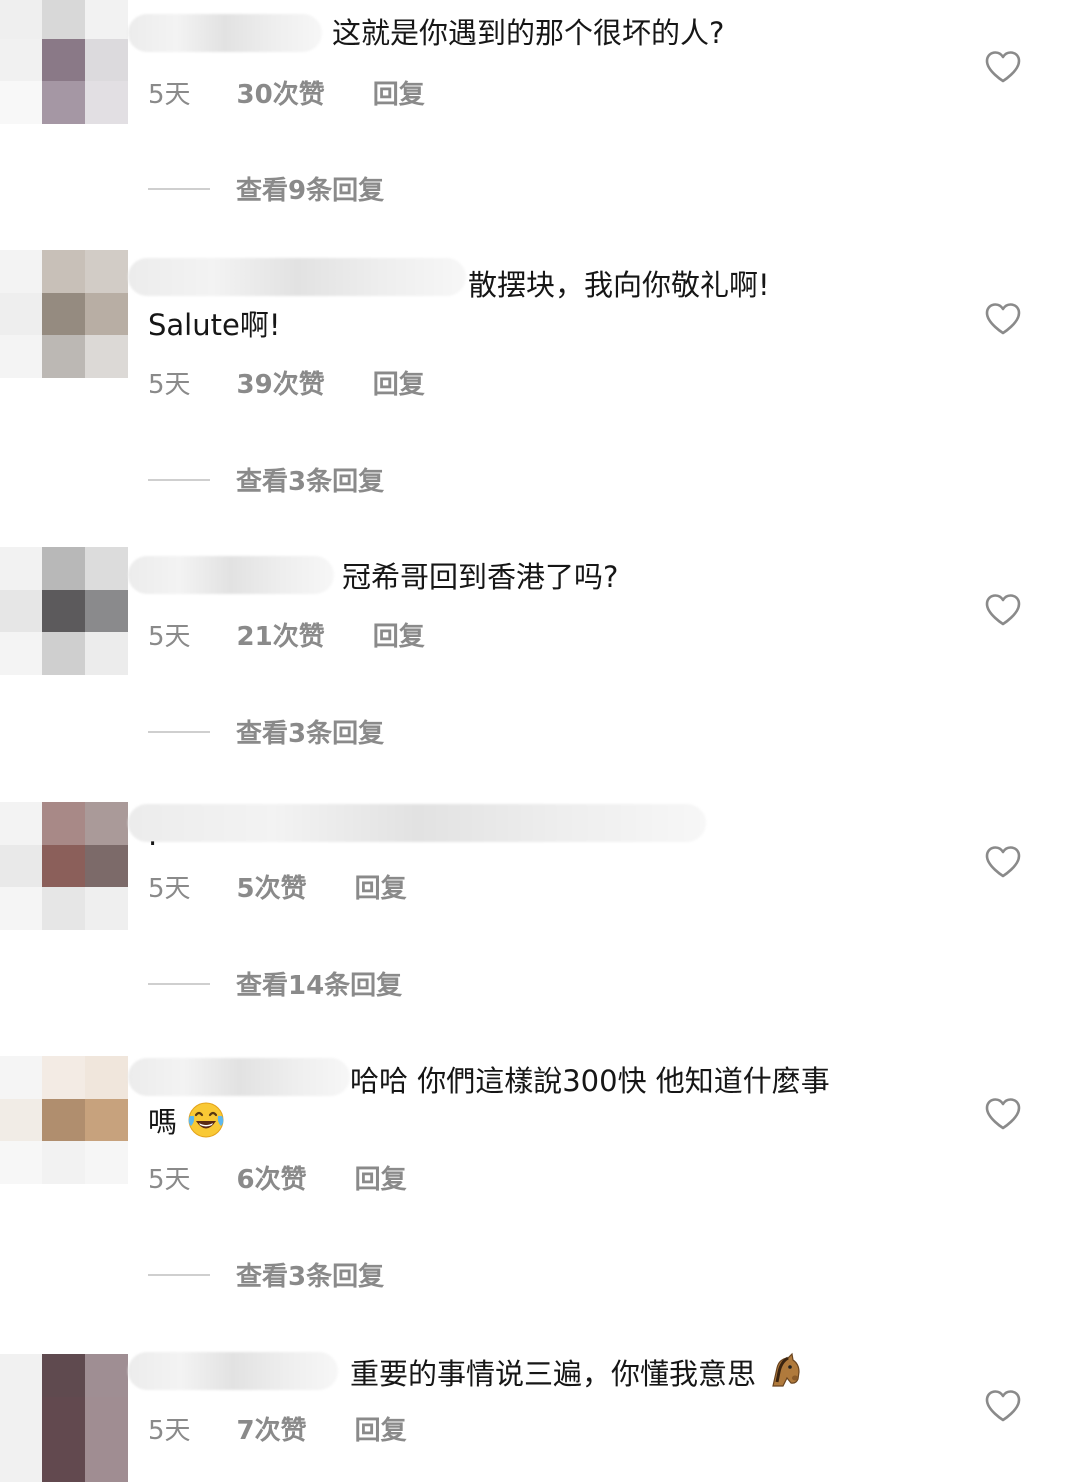 This screenshot has height=1482, width=1080. What do you see at coordinates (163, 1122) in the screenshot?
I see `comment-text-line2-word: 嗎` at bounding box center [163, 1122].